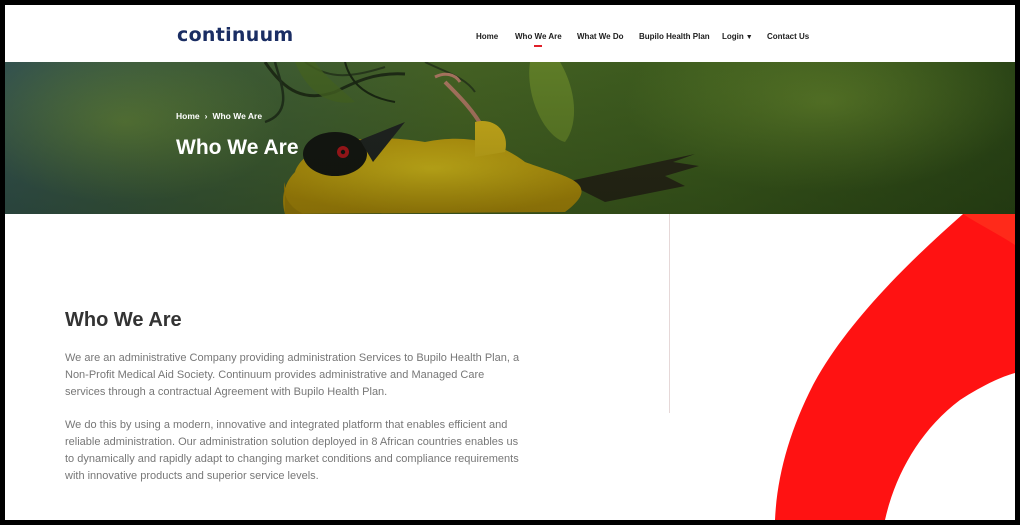  What do you see at coordinates (669, 313) in the screenshot?
I see `vertical-divider` at bounding box center [669, 313].